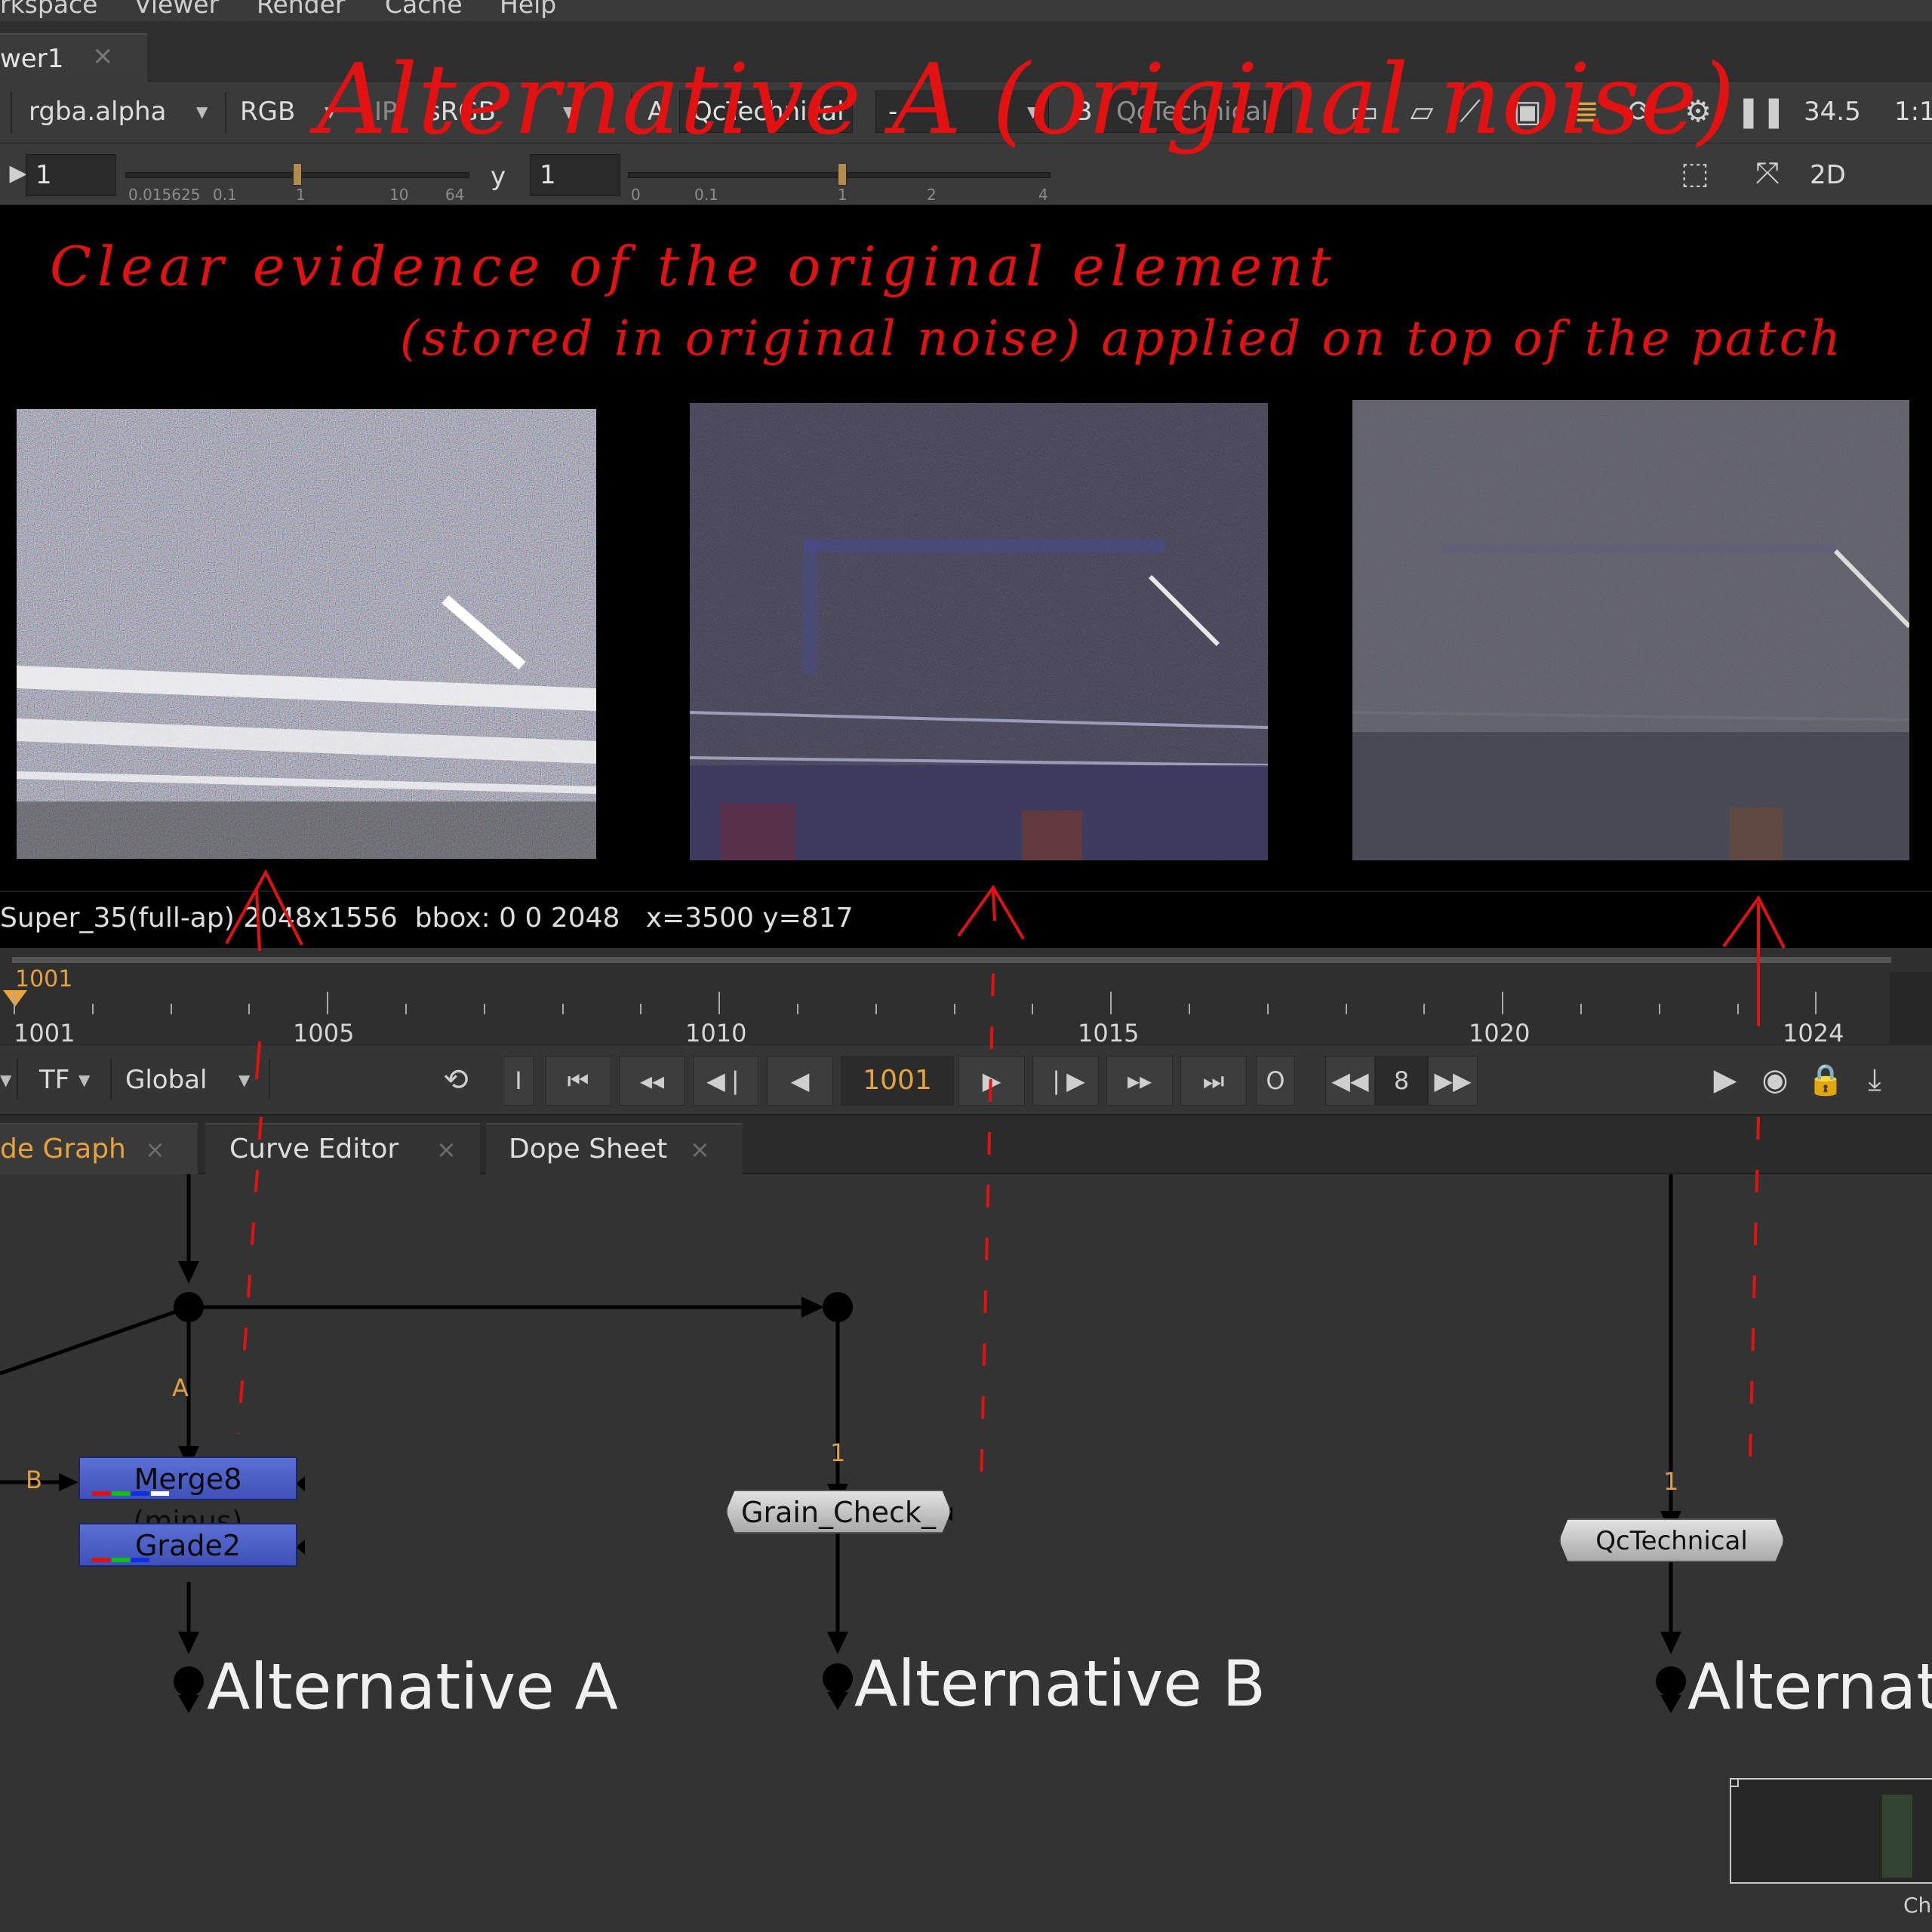 This screenshot has width=1932, height=1932. I want to click on loop-mode-icon: ⟲, so click(456, 1080).